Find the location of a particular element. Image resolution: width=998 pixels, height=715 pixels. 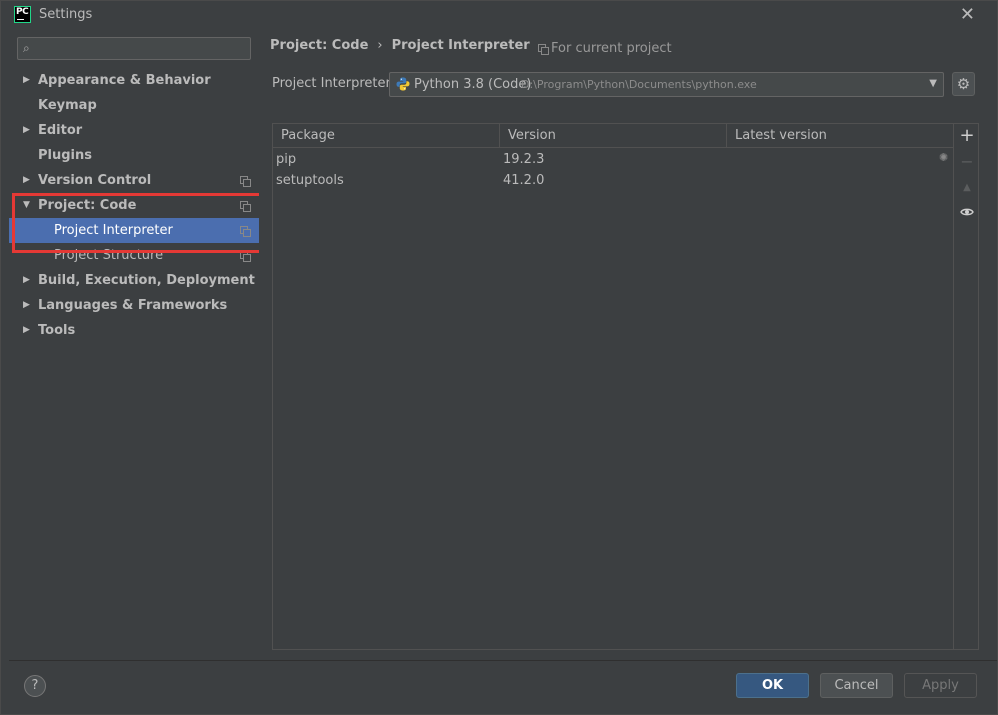

package-name: pip is located at coordinates (286, 159).